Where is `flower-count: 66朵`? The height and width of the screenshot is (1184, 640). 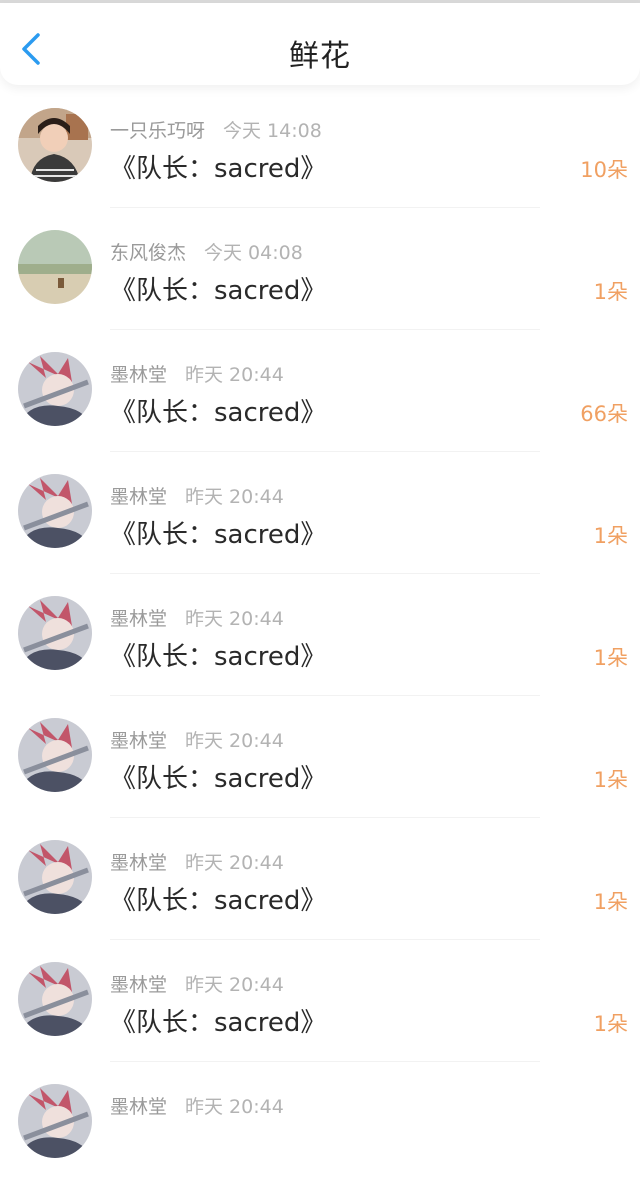 flower-count: 66朵 is located at coordinates (604, 414).